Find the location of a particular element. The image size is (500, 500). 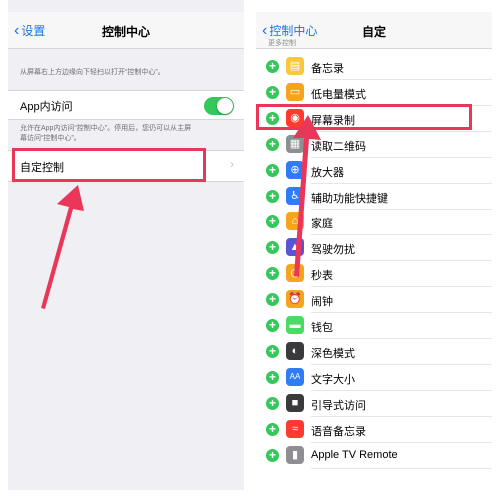

control-label: 引导式访问 is located at coordinates (338, 405).